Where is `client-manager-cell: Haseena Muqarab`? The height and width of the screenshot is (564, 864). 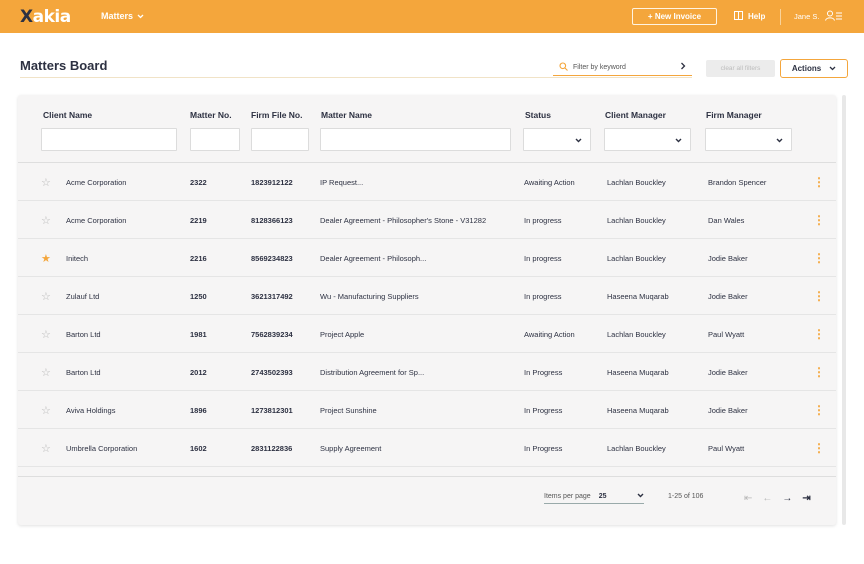
client-manager-cell: Haseena Muqarab is located at coordinates (638, 296).